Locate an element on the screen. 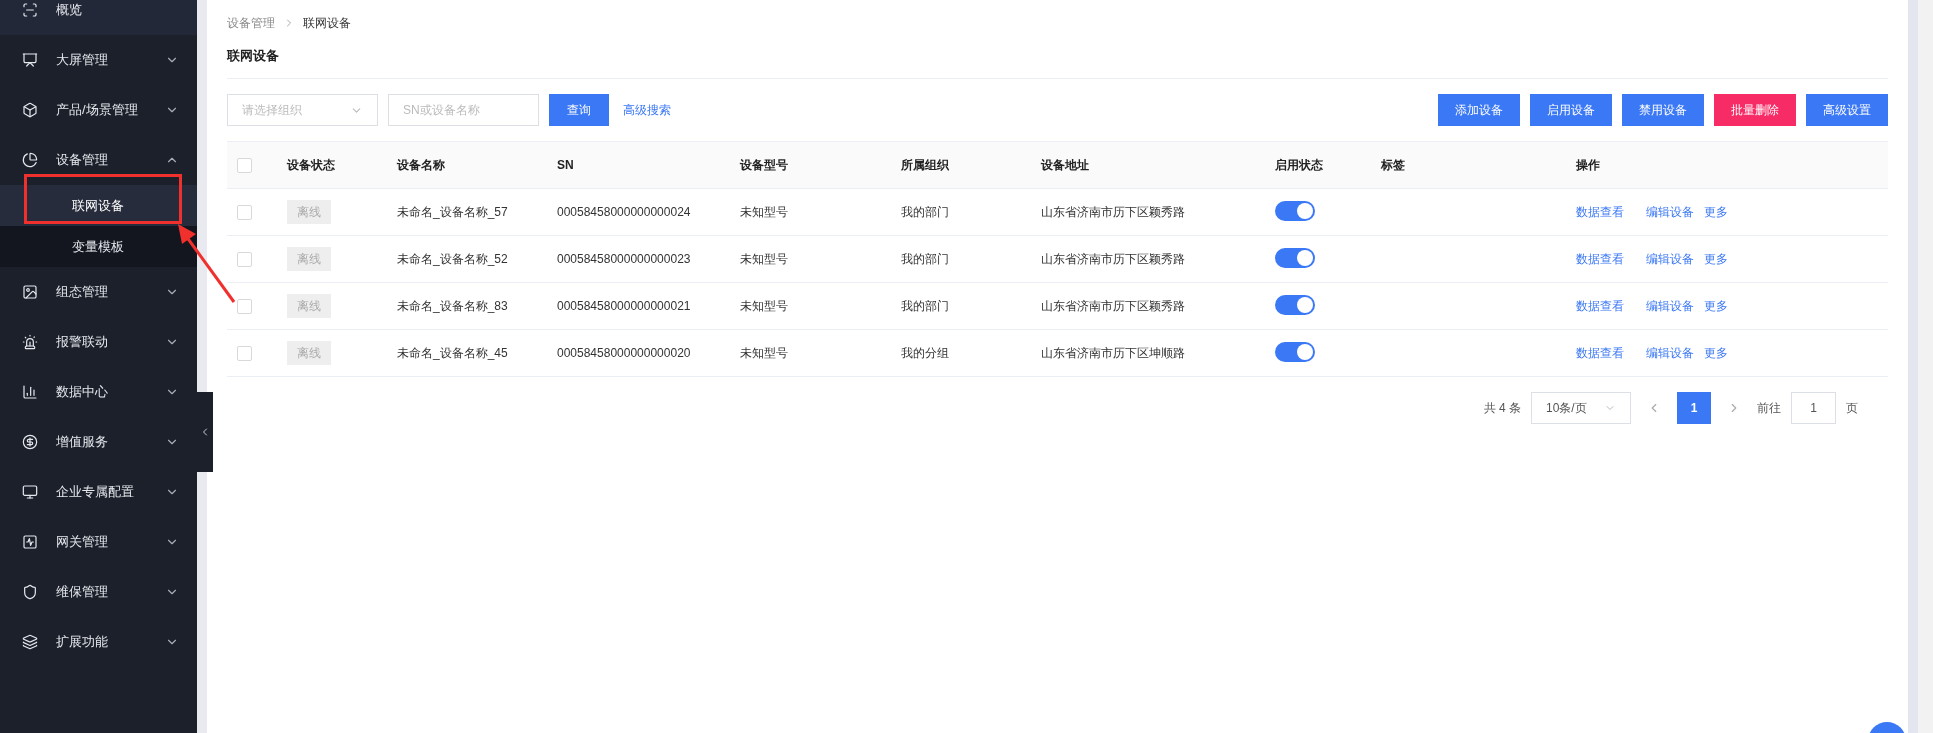 This screenshot has height=733, width=1933. page-button: 1 is located at coordinates (1694, 408).